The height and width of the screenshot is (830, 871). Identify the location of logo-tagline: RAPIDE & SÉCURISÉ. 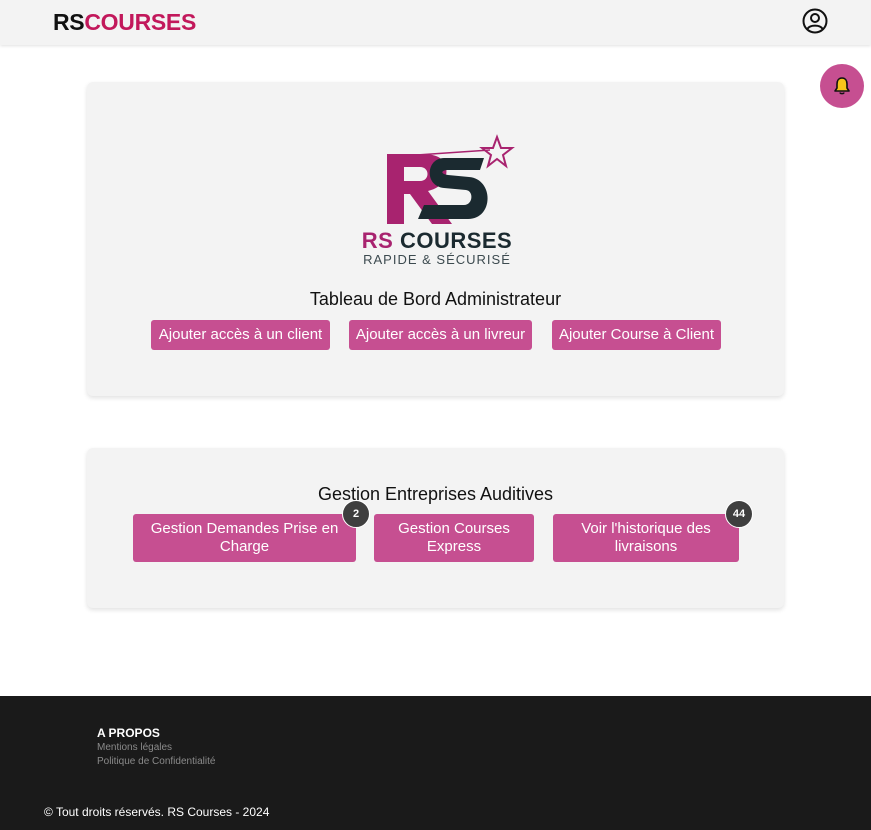
(437, 259).